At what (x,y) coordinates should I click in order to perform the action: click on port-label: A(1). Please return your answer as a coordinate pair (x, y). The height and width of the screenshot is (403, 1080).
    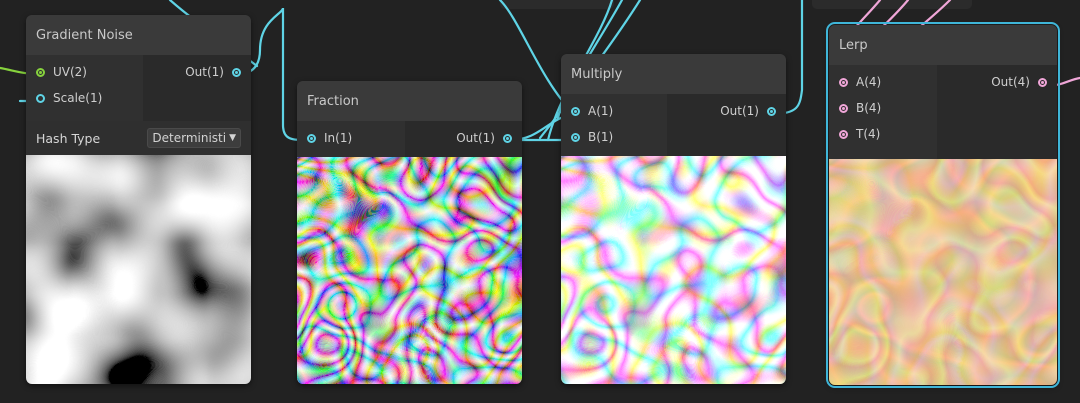
    Looking at the image, I should click on (601, 111).